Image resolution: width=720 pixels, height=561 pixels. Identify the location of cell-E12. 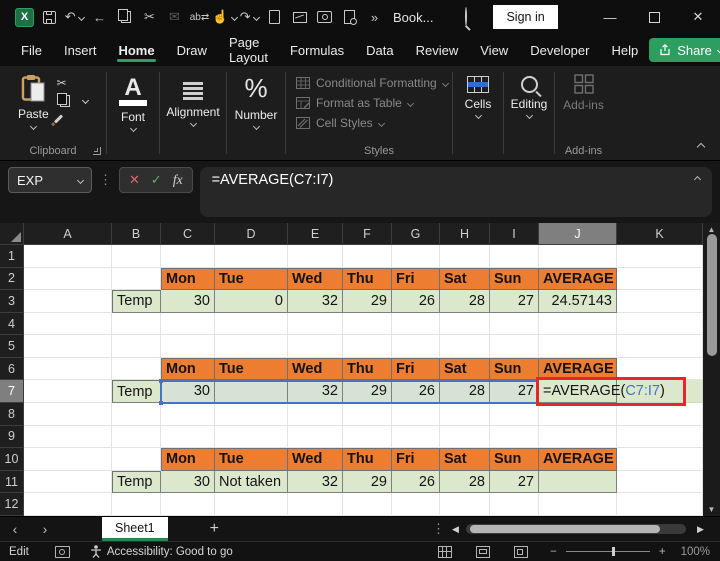
(315, 504).